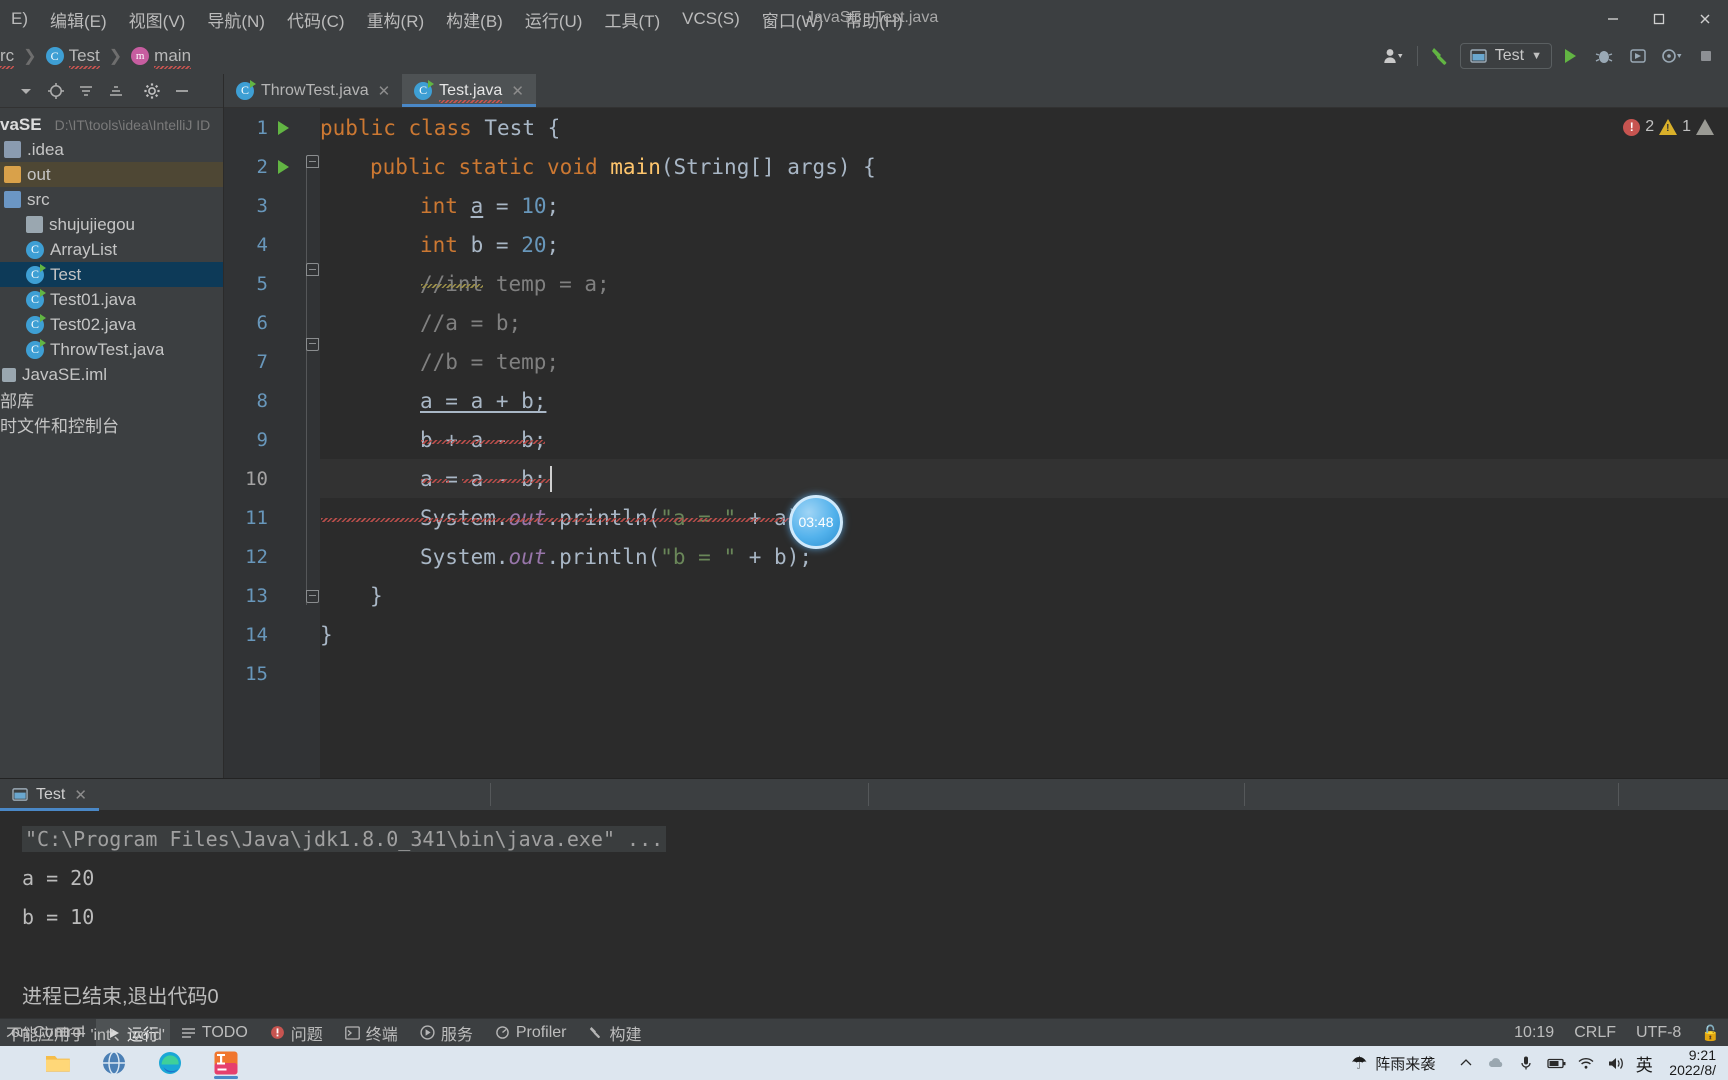 The height and width of the screenshot is (1080, 1728). Describe the element at coordinates (1393, 56) in the screenshot. I see `account-icon` at that location.